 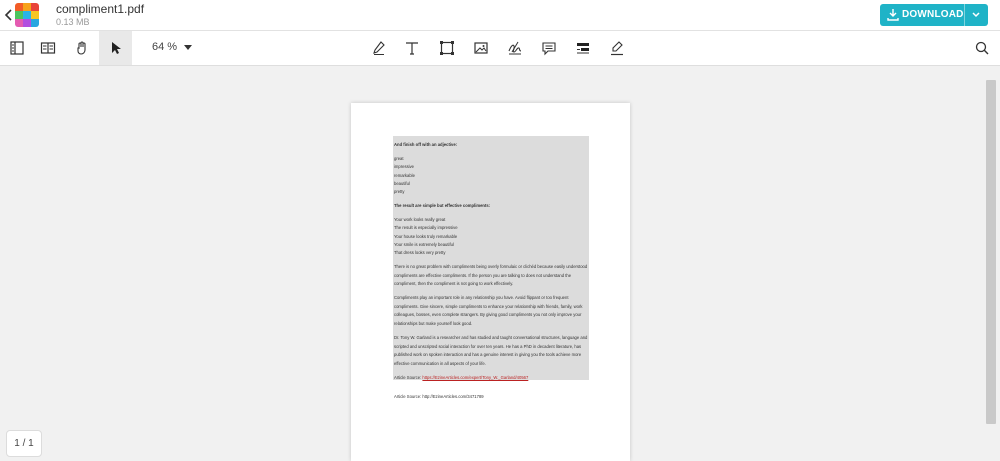 What do you see at coordinates (399, 158) in the screenshot?
I see `list-item: great` at bounding box center [399, 158].